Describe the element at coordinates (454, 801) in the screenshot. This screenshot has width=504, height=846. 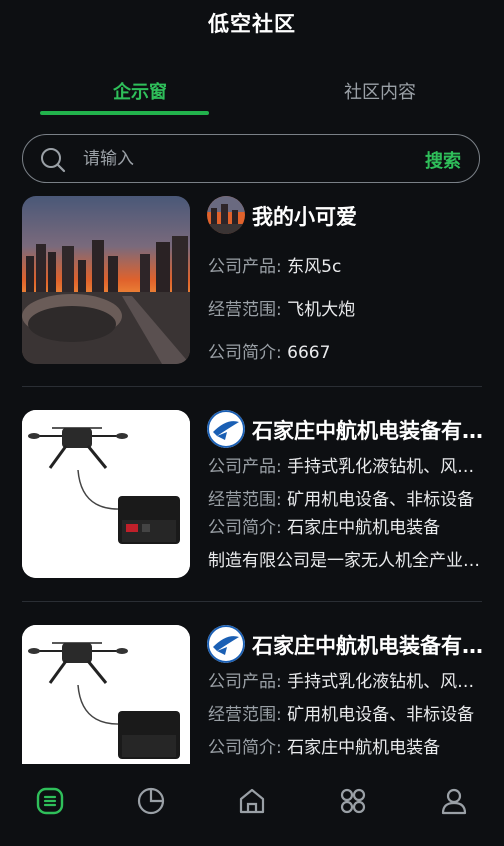
I see `user-icon` at that location.